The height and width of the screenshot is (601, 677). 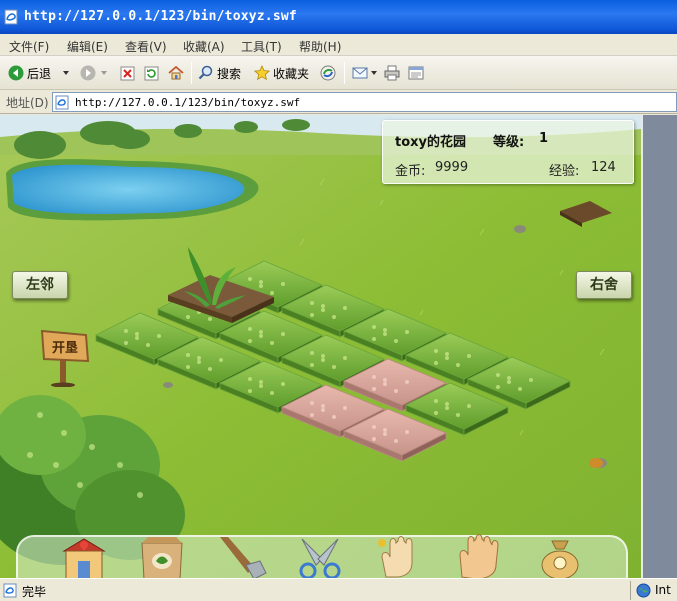 I want to click on mail-icon, so click(x=360, y=73).